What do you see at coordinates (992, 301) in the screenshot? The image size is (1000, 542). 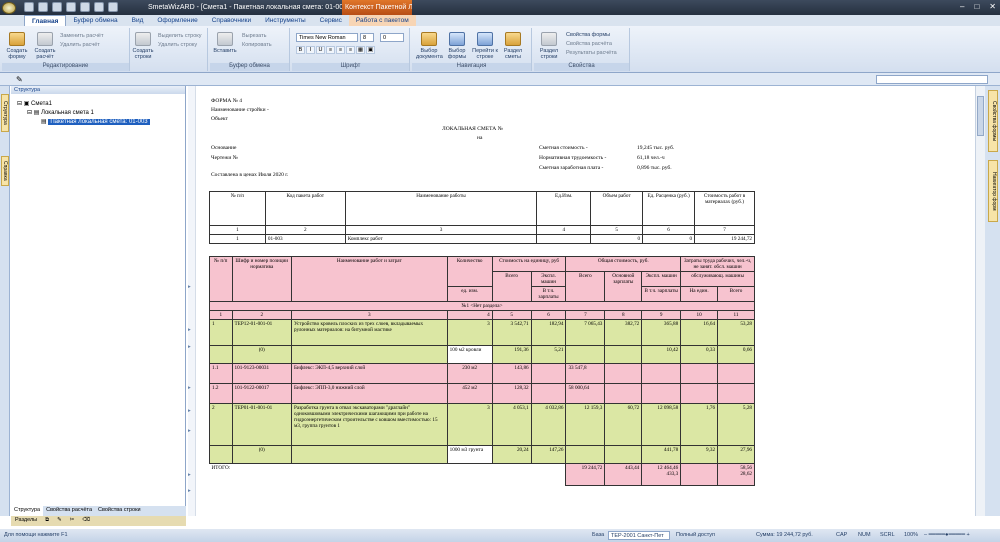 I see `right-tabs: Свойства формы Навигатор форм` at bounding box center [992, 301].